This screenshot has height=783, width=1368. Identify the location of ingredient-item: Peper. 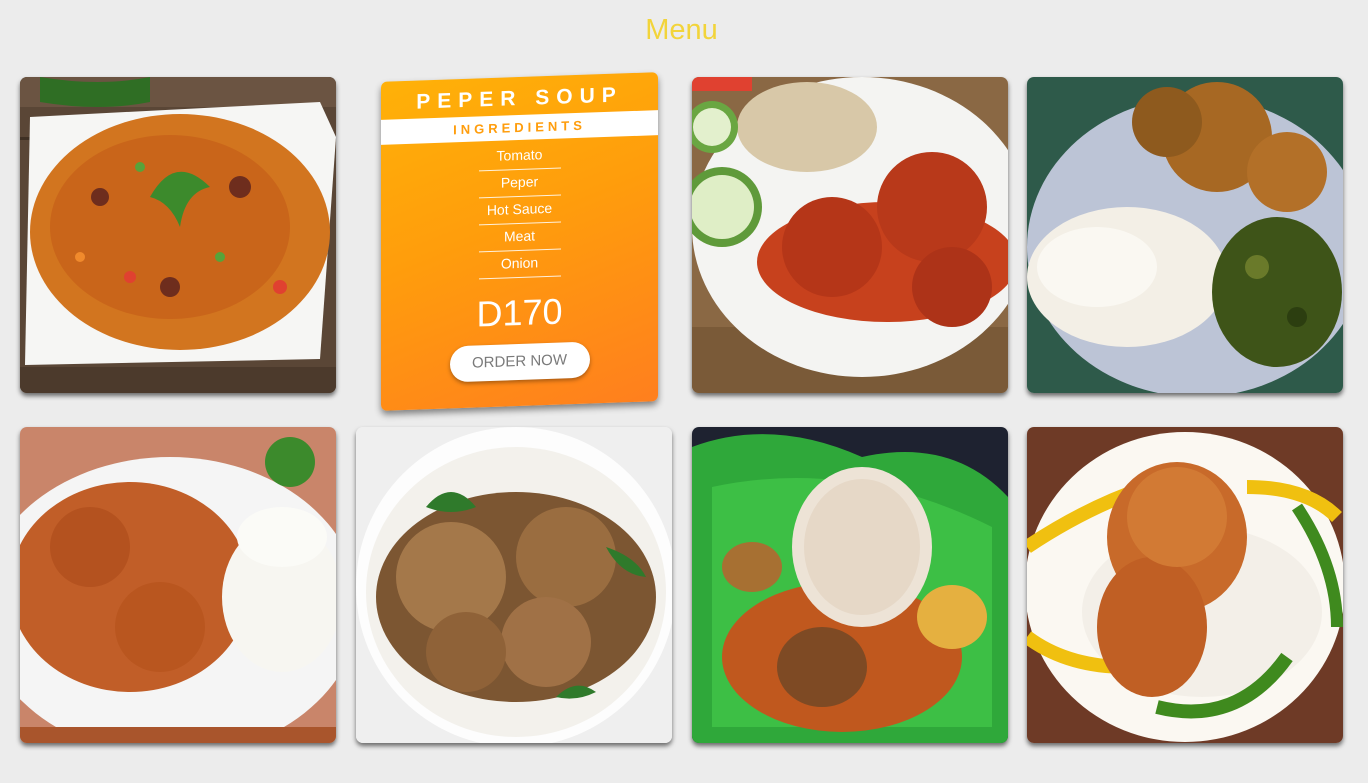
(519, 183).